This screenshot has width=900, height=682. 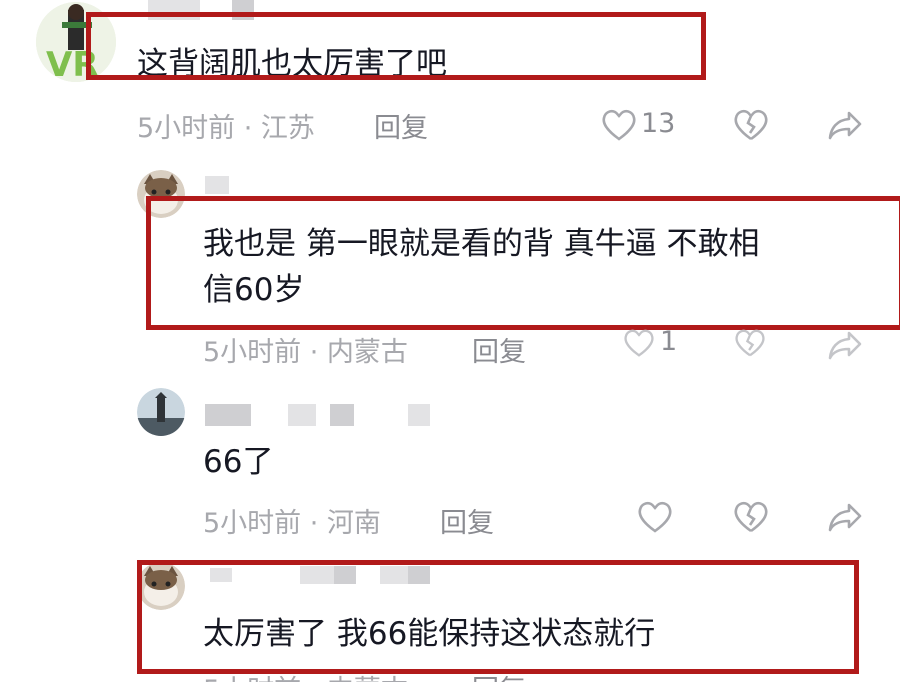 I want to click on comment-meta: 5小时前 · 河南, so click(x=292, y=523).